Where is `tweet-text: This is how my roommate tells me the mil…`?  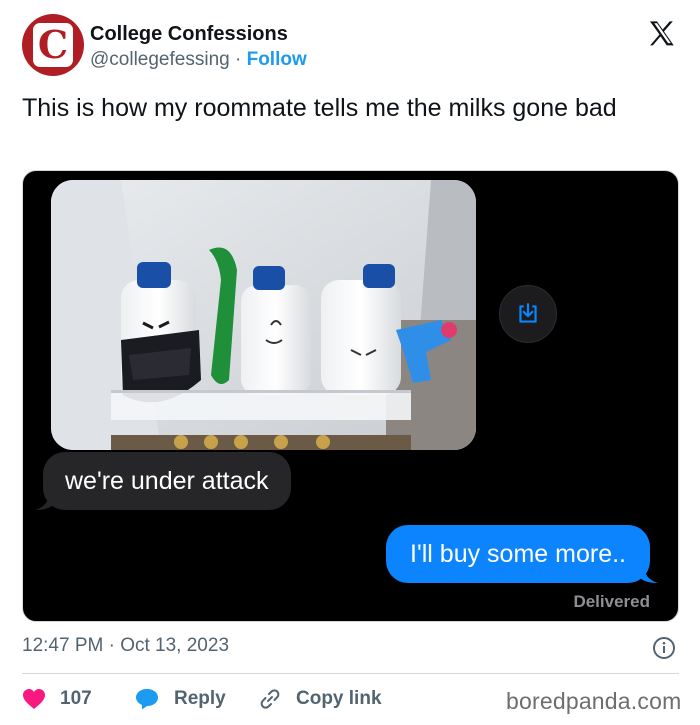 tweet-text: This is how my roommate tells me the mil… is located at coordinates (319, 108).